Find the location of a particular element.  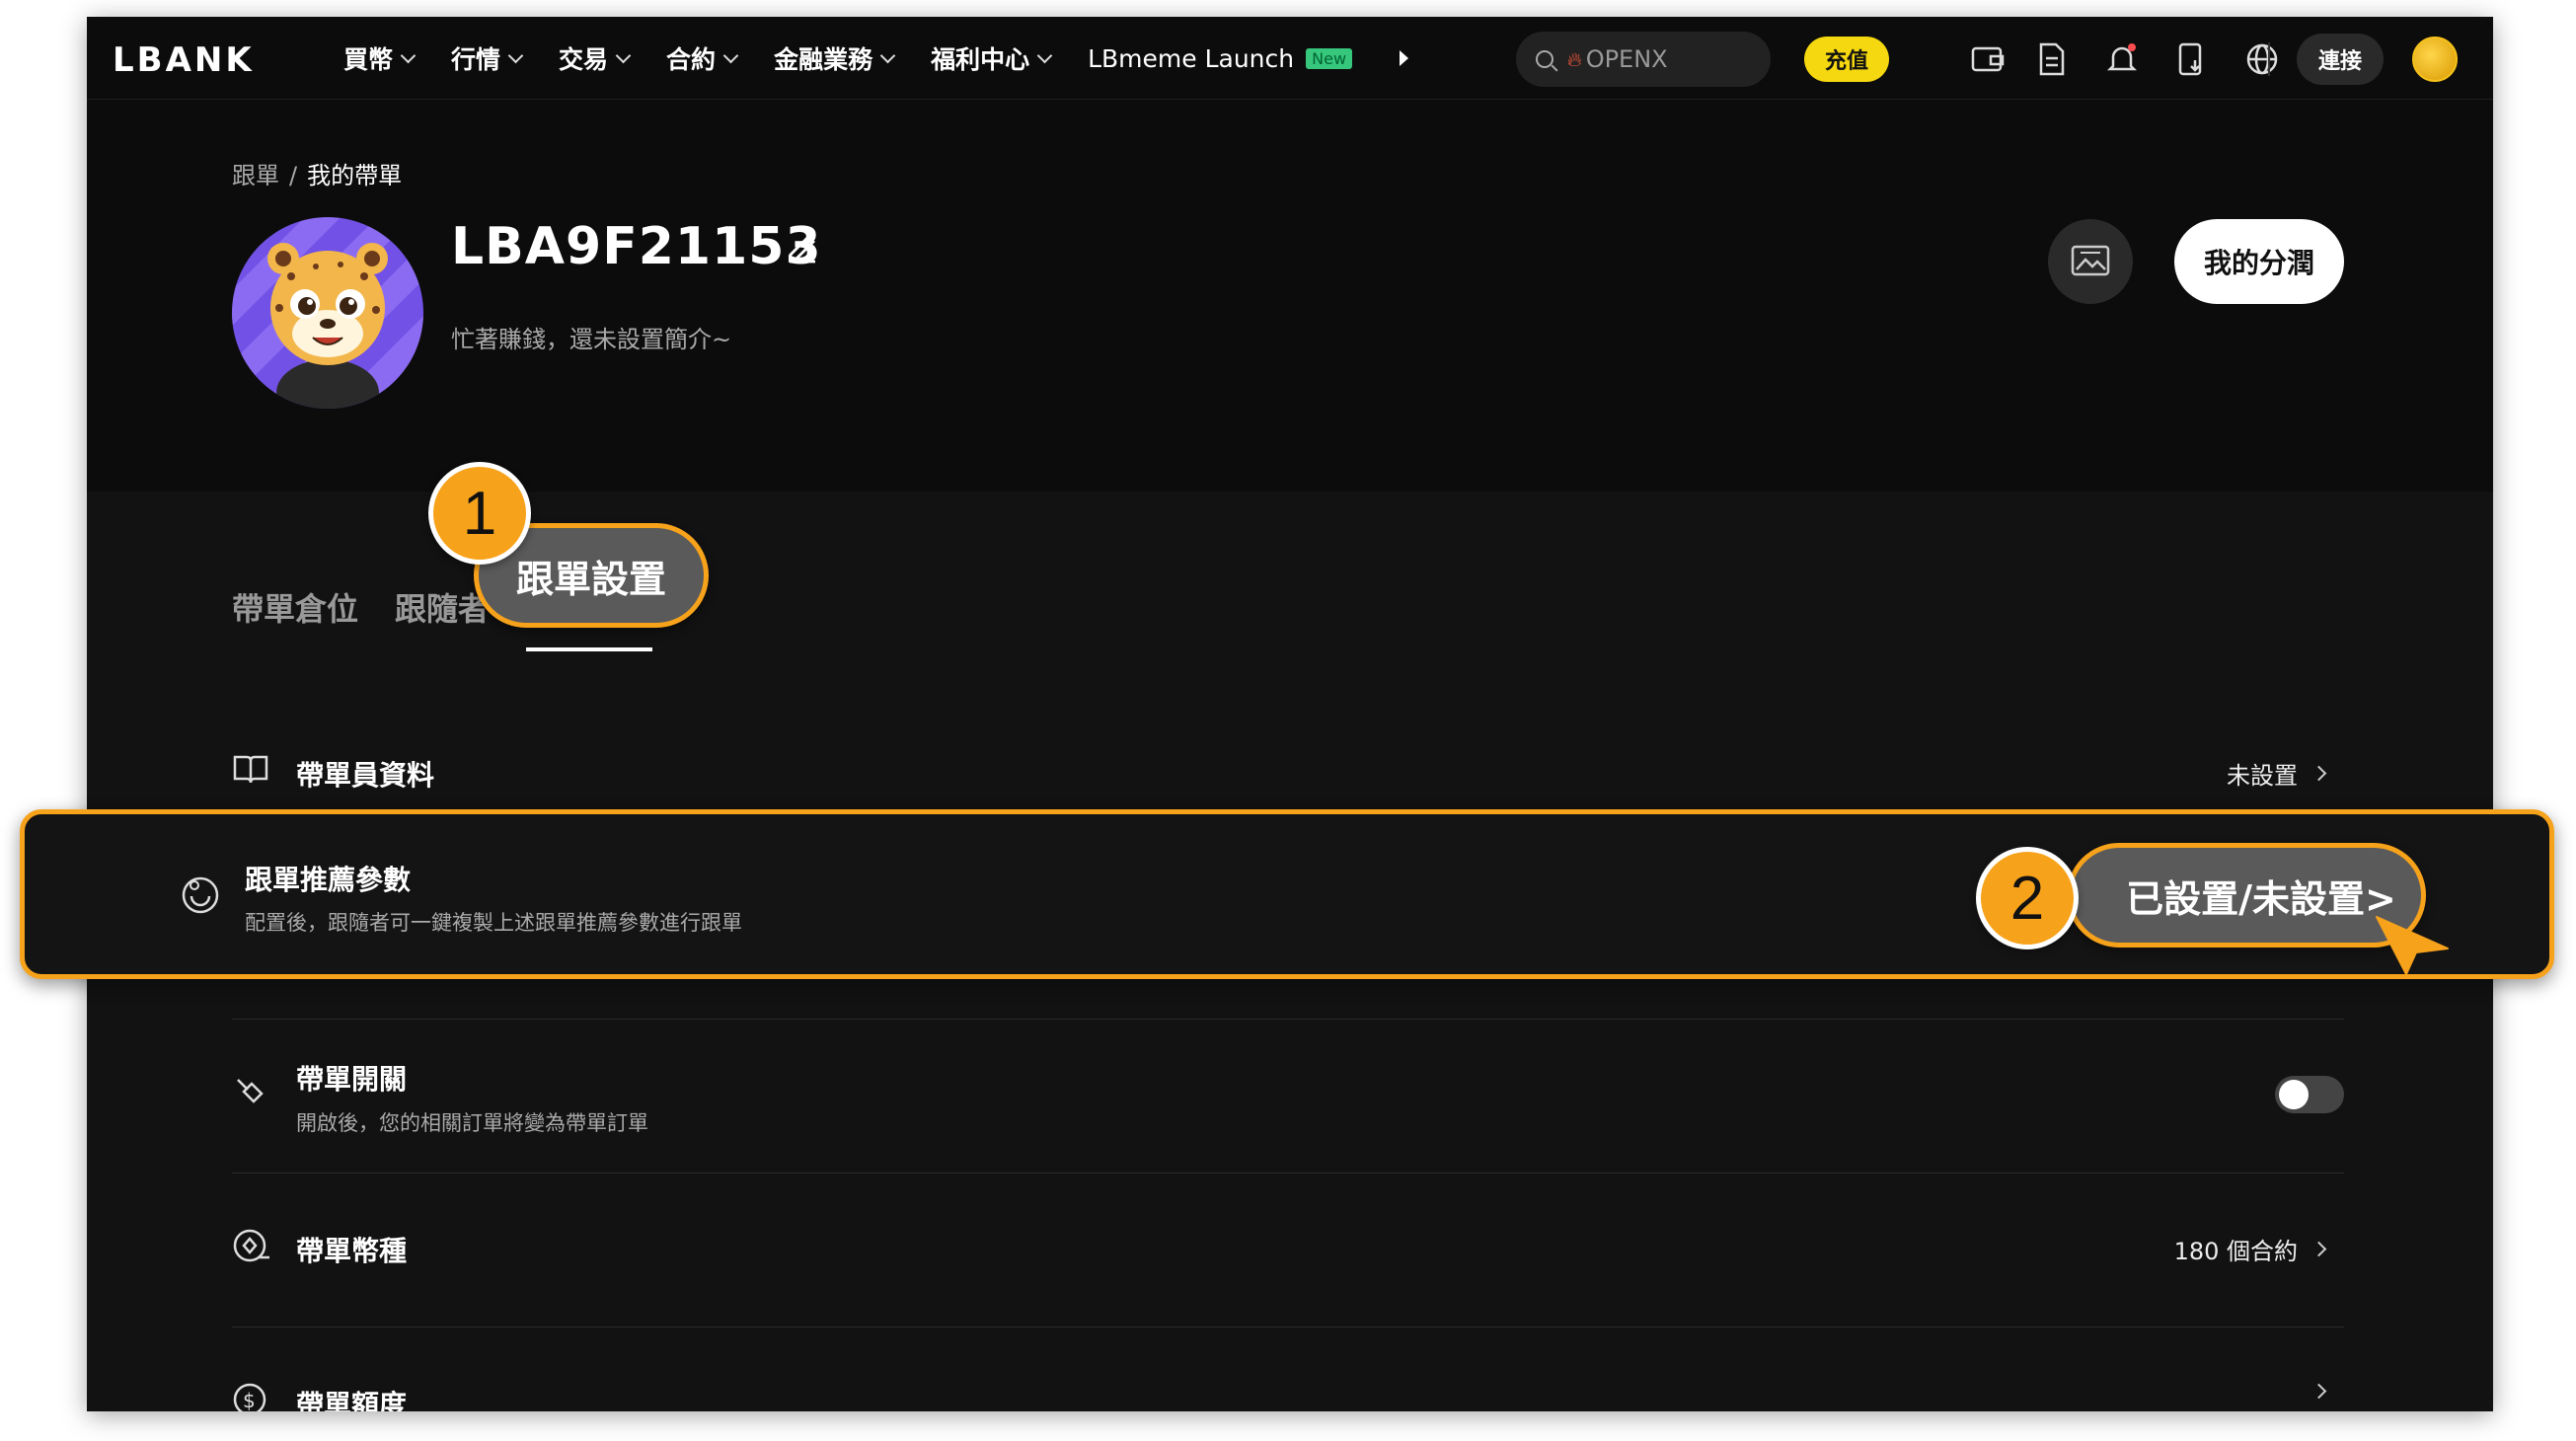

quota-title: 帶單額度 is located at coordinates (352, 1400).